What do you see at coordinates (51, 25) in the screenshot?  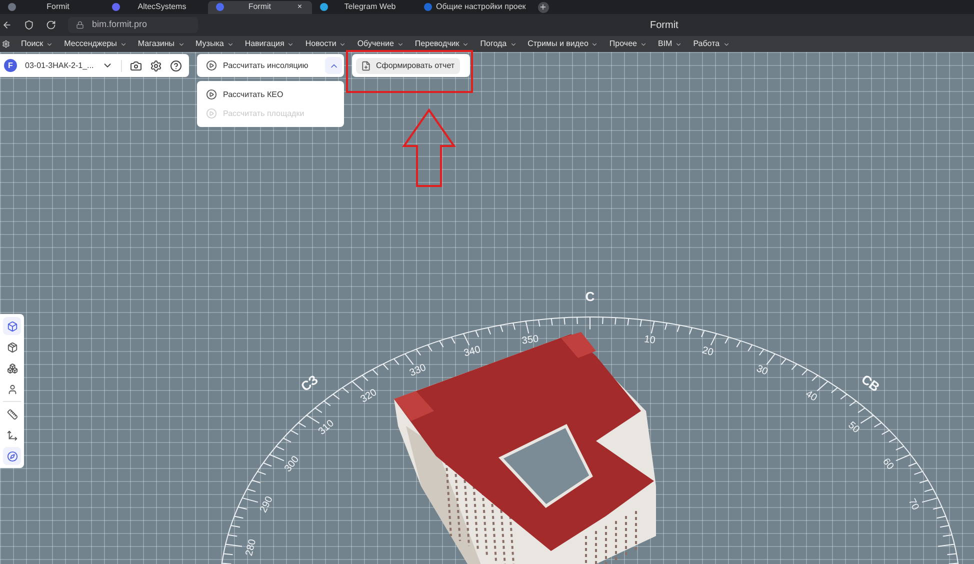 I see `reload-icon` at bounding box center [51, 25].